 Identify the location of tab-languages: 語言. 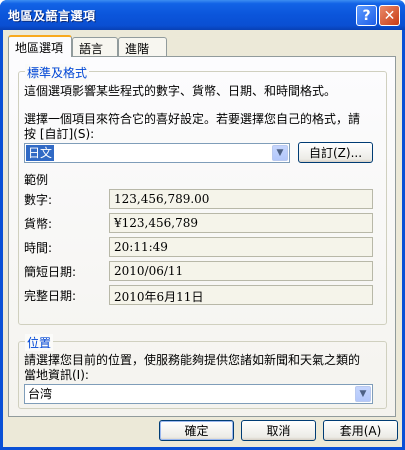
(95, 46).